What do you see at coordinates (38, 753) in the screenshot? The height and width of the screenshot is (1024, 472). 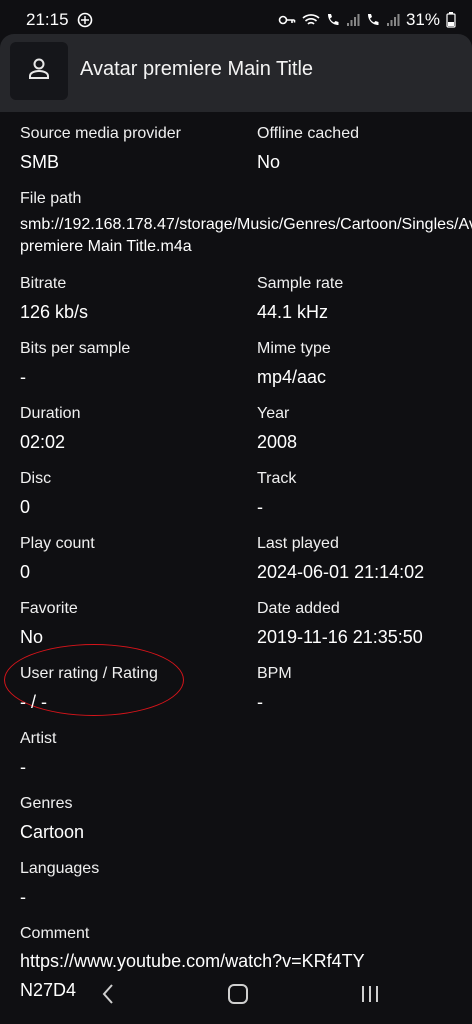 I see `field-artist: Artist -` at bounding box center [38, 753].